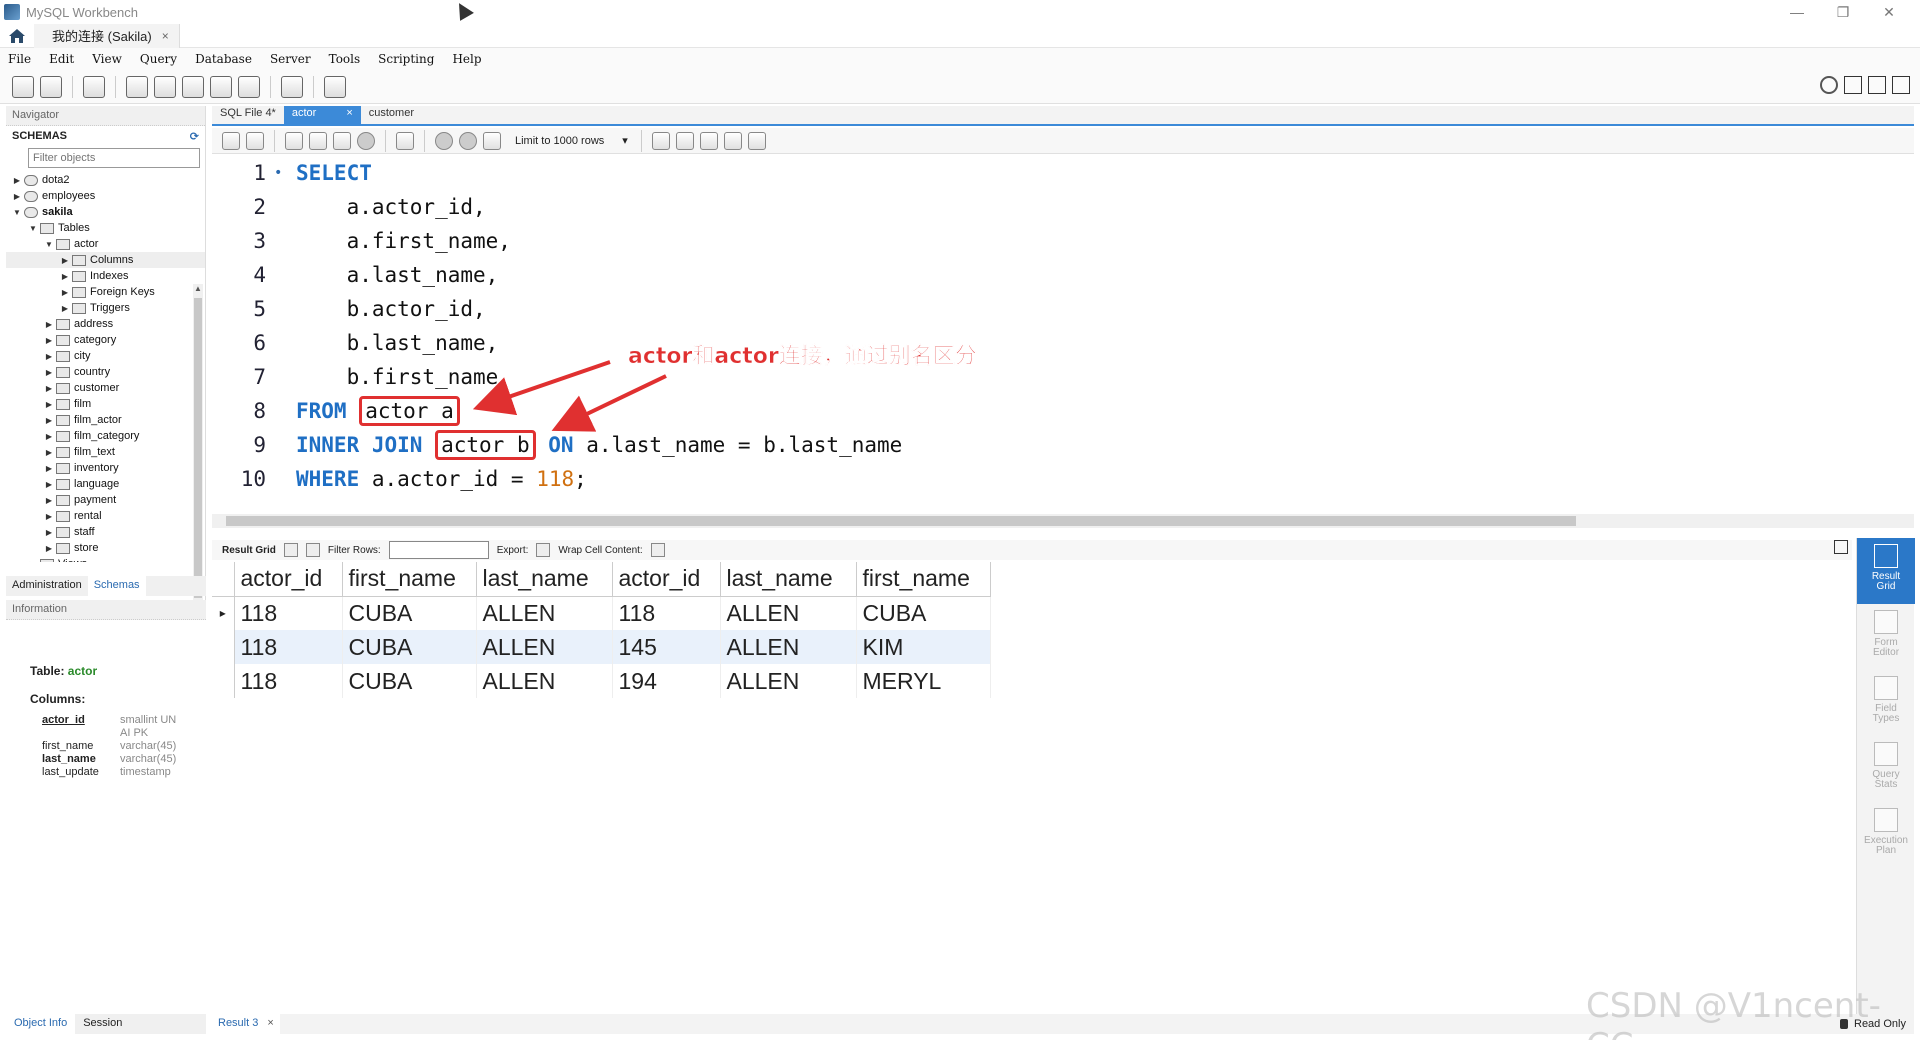  I want to click on toggle-secondary-sidebar-icon, so click(1901, 85).